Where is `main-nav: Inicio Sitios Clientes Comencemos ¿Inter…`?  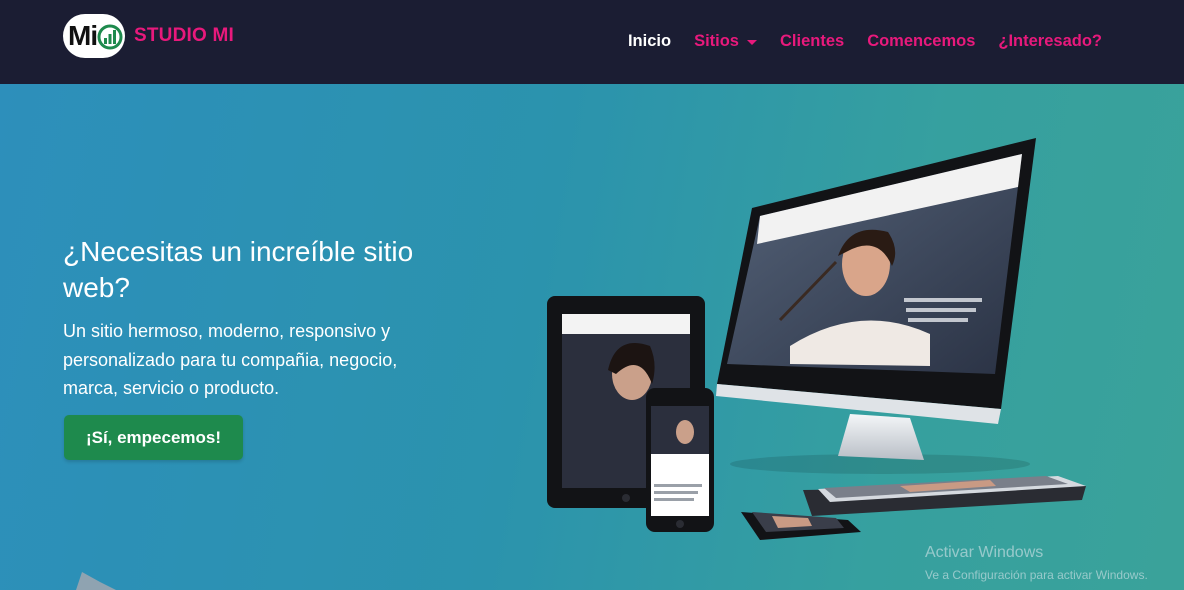
main-nav: Inicio Sitios Clientes Comencemos ¿Inter… is located at coordinates (853, 41).